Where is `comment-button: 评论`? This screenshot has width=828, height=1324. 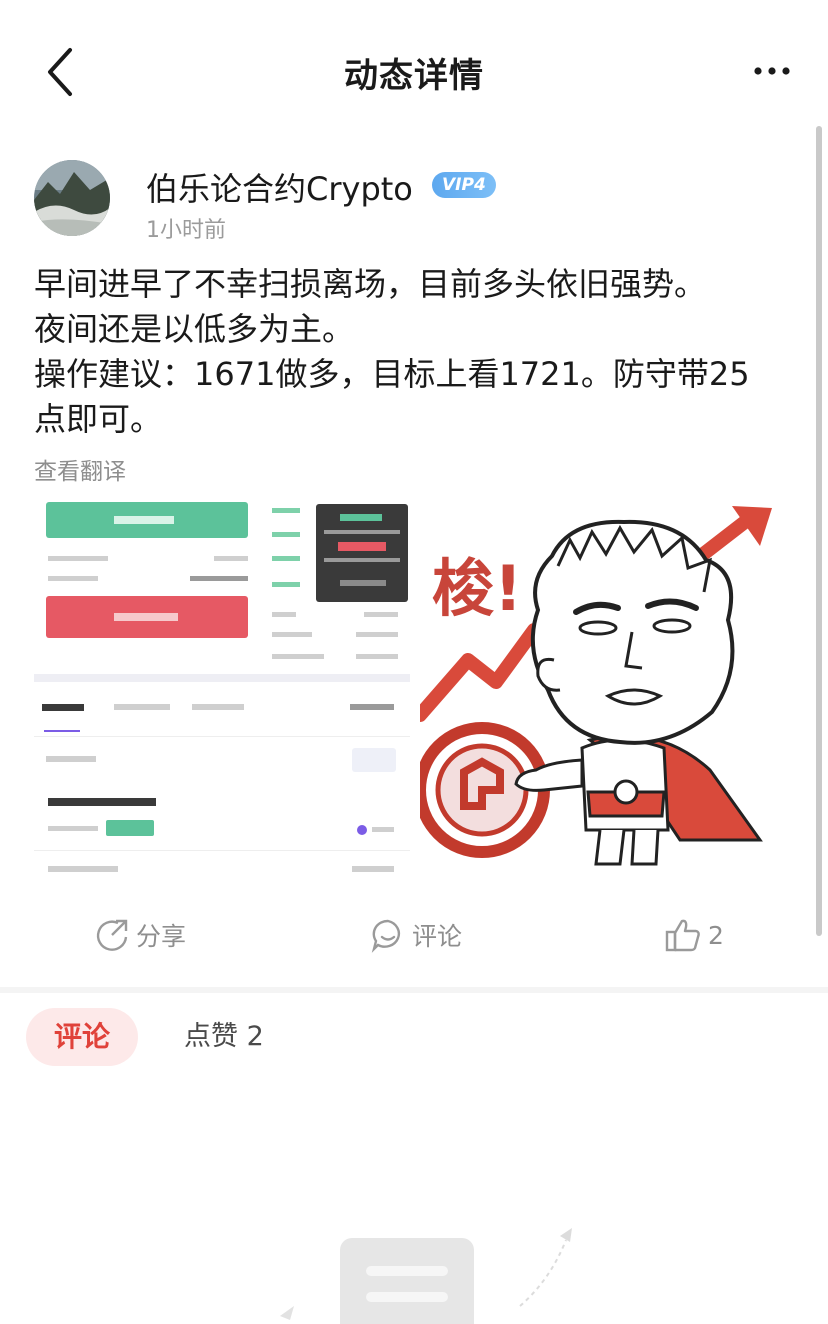
comment-button: 评论 is located at coordinates (416, 935).